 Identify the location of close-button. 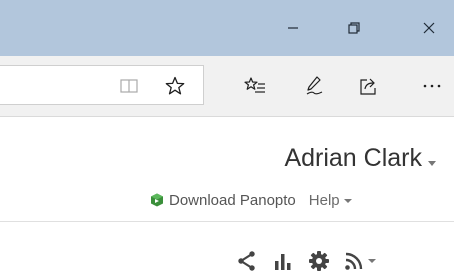
(429, 28).